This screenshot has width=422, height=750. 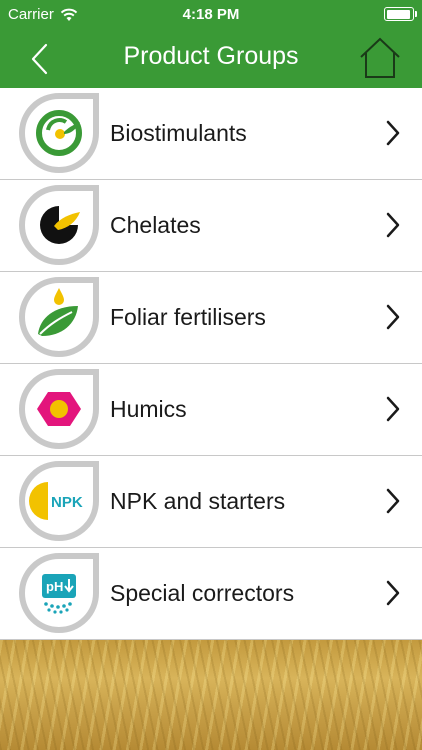 What do you see at coordinates (380, 58) in the screenshot?
I see `home-icon` at bounding box center [380, 58].